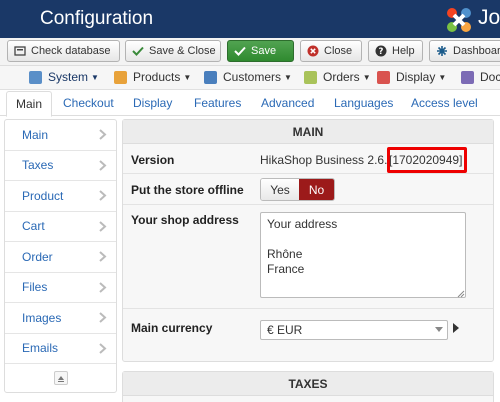 This screenshot has width=500, height=402. What do you see at coordinates (316, 189) in the screenshot?
I see `offline-no-option: No` at bounding box center [316, 189].